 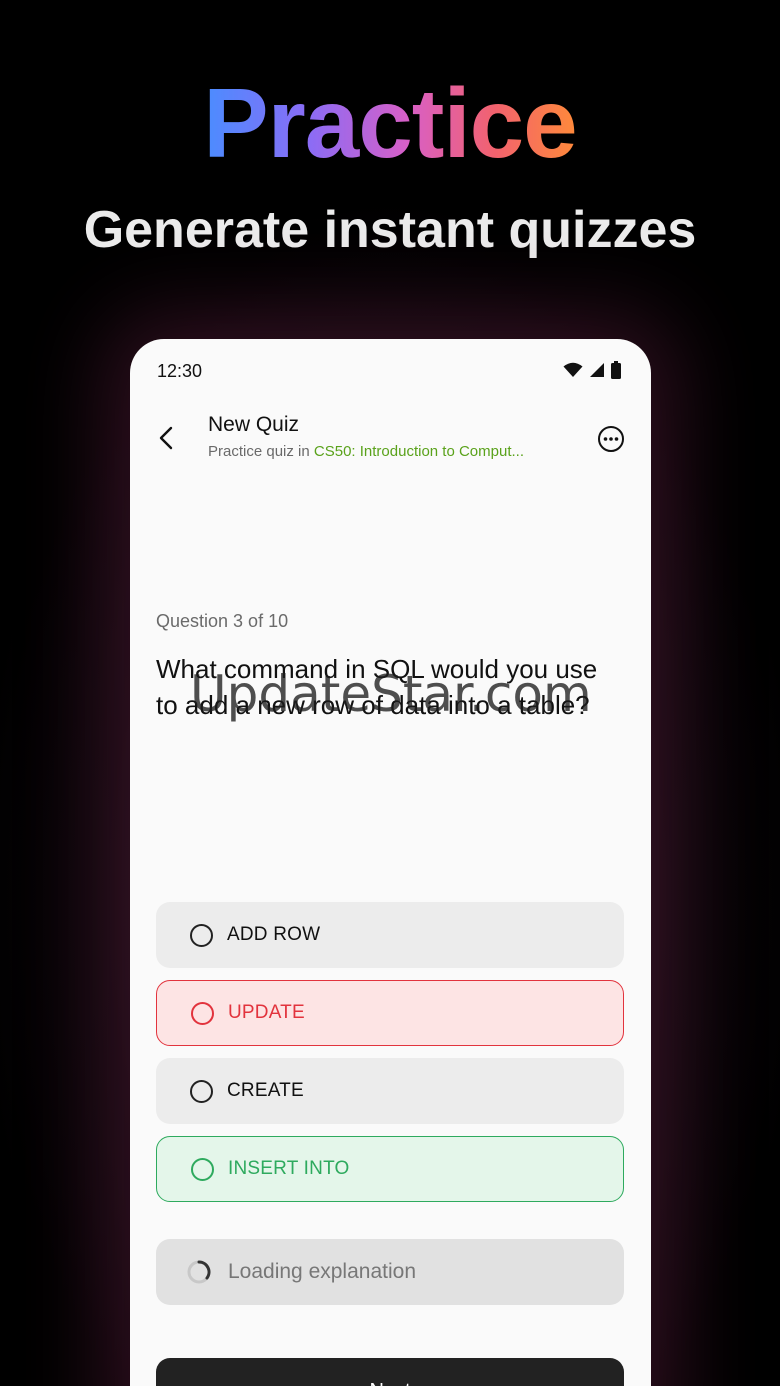 I want to click on answer-option-add-row: ADD ROW, so click(x=390, y=935).